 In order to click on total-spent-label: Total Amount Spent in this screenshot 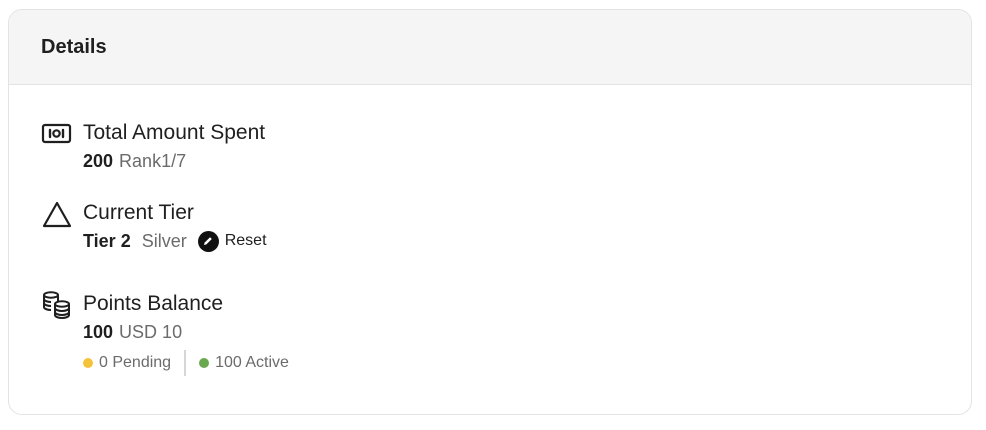, I will do `click(174, 132)`.